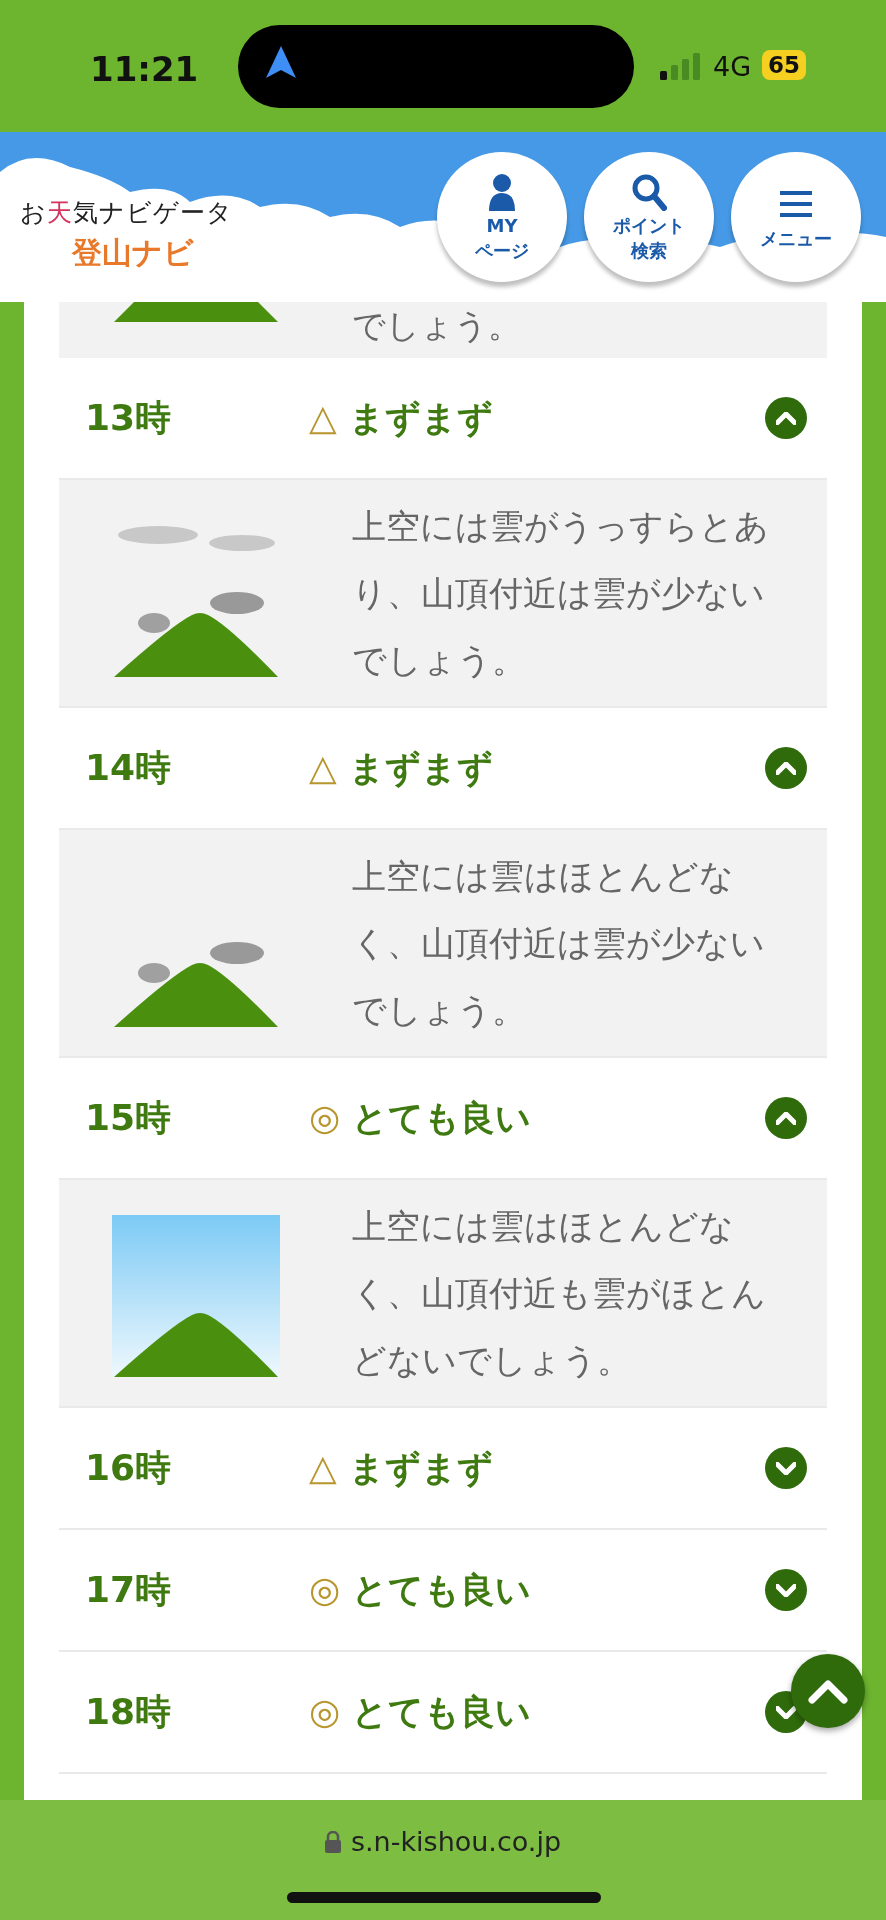  I want to click on forecast-description: 上空には雲はほとんどなく、山頂付近は雲が少ないでしょう。, so click(559, 943).